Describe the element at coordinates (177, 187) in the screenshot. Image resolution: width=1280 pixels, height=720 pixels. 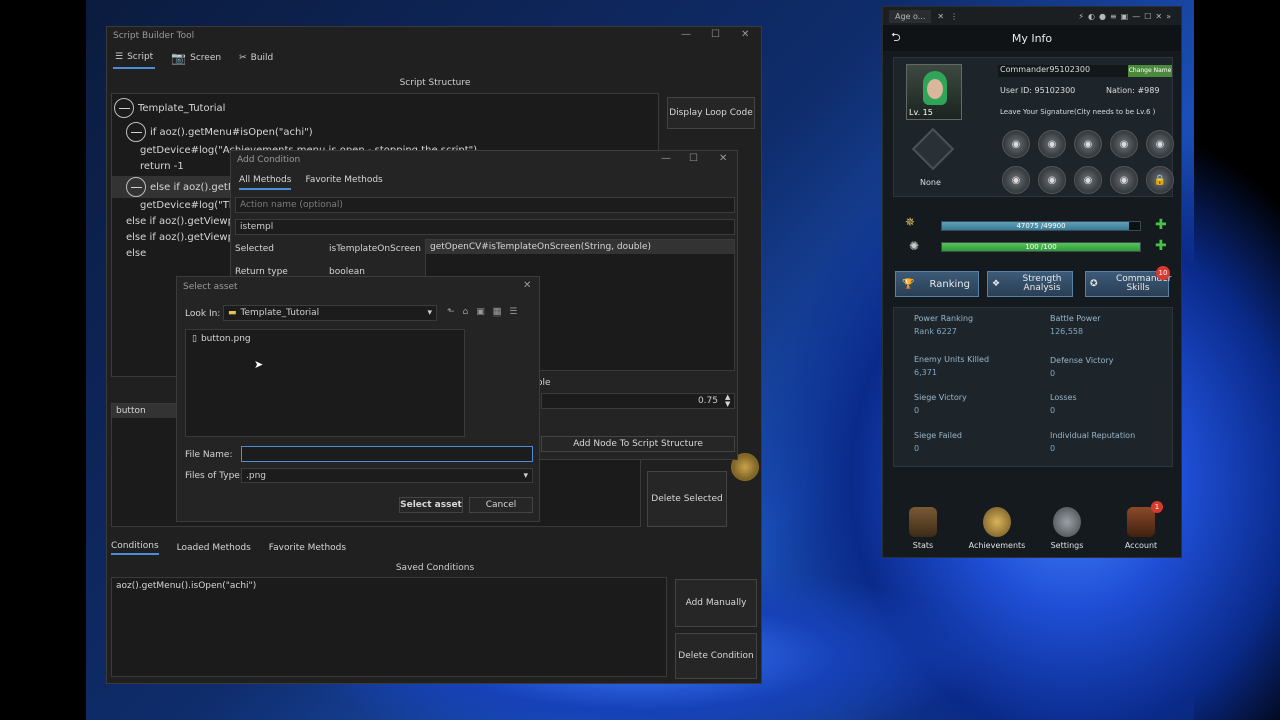
I see `tree-node-elseif-selected: else if aoz().getM` at that location.